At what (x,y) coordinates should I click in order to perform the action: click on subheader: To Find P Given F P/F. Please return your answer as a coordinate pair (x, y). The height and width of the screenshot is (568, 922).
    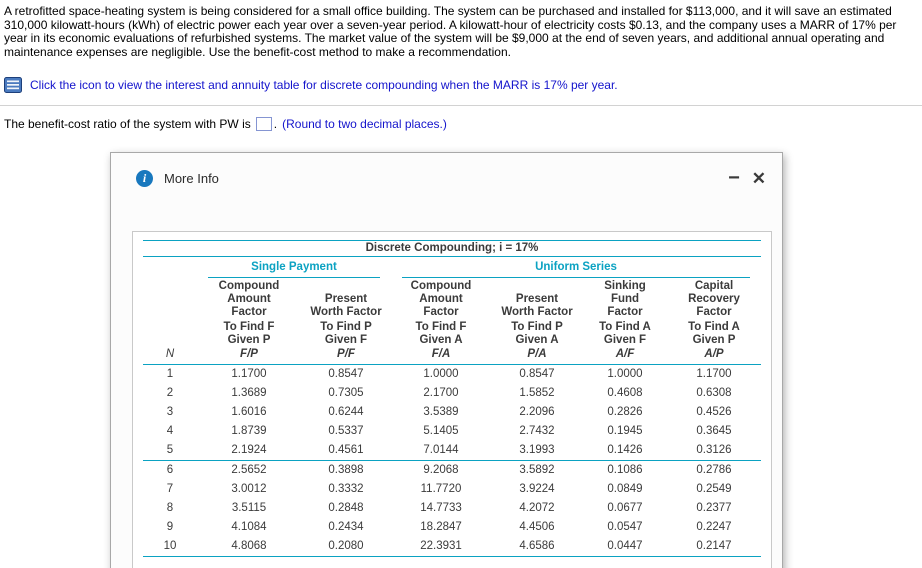
    Looking at the image, I should click on (346, 342).